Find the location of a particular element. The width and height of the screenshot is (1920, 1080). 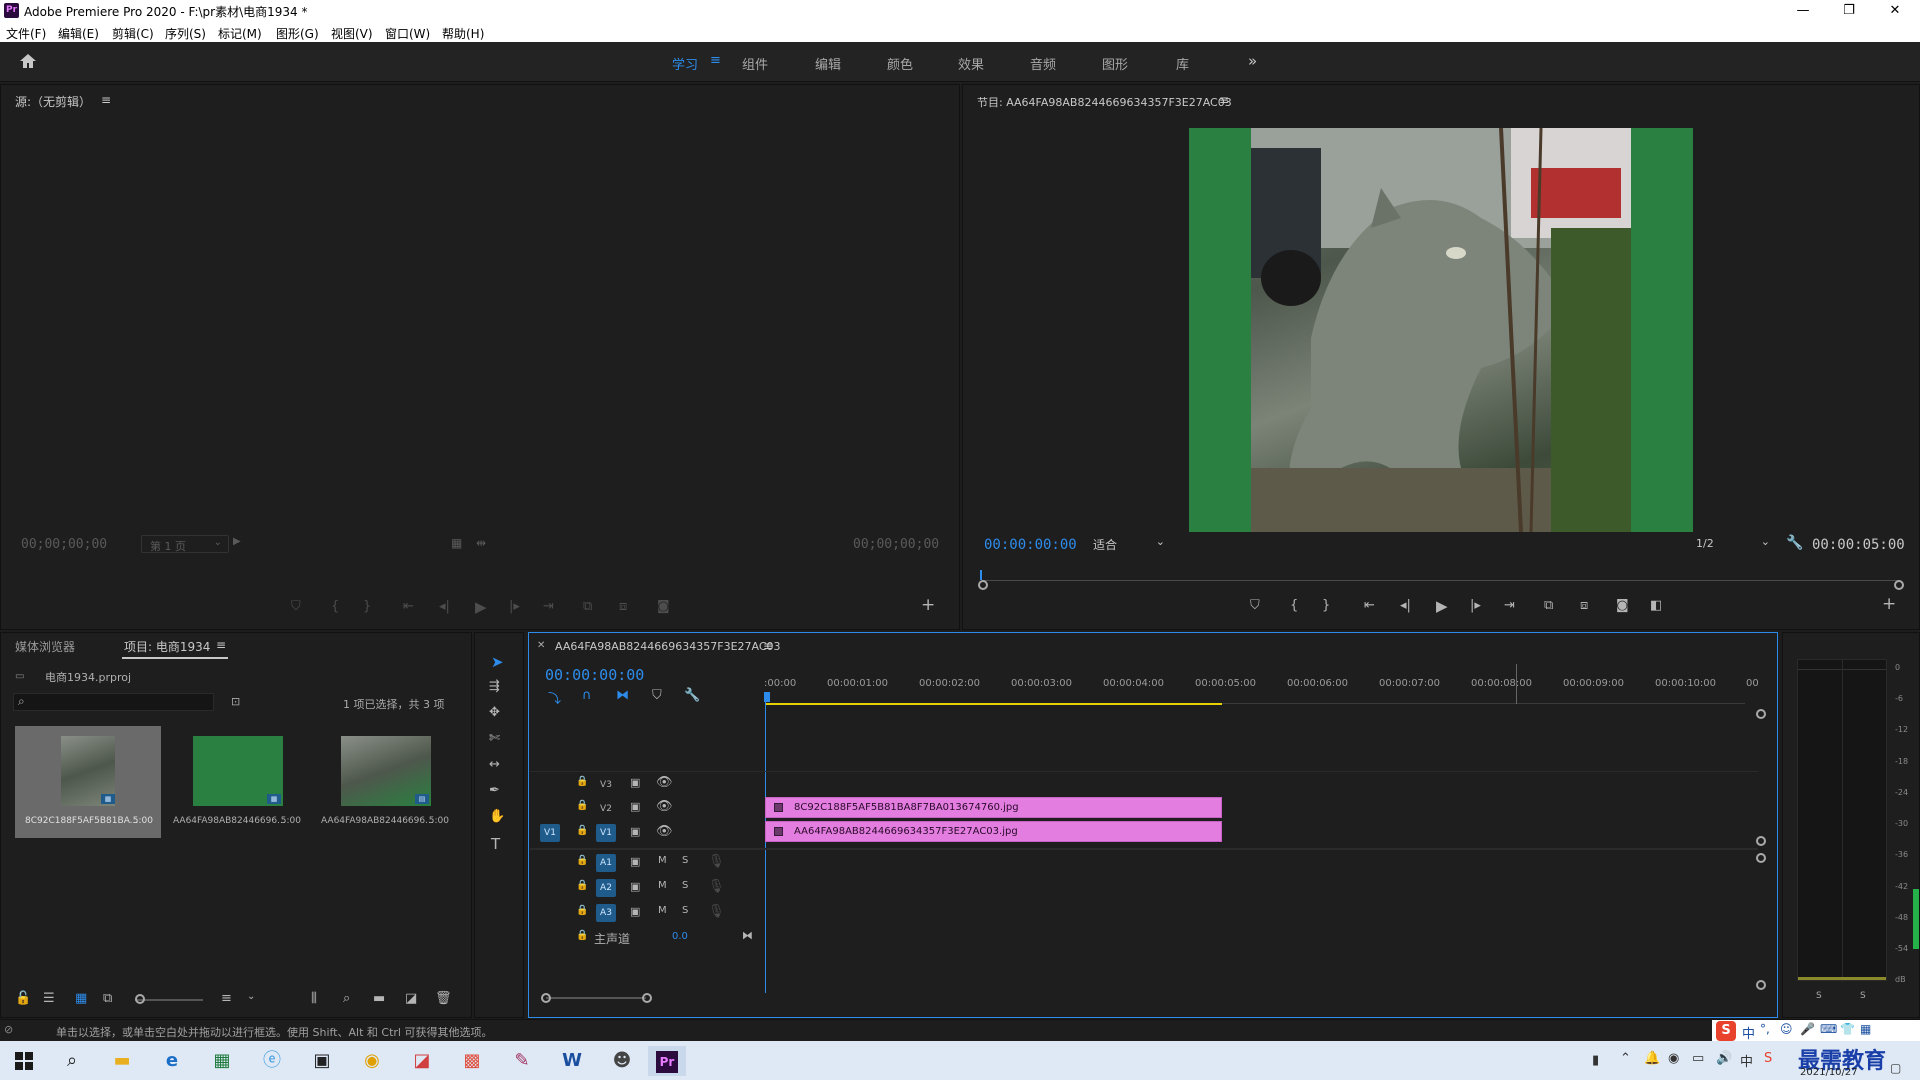

mark-out-icon: } is located at coordinates (367, 606).